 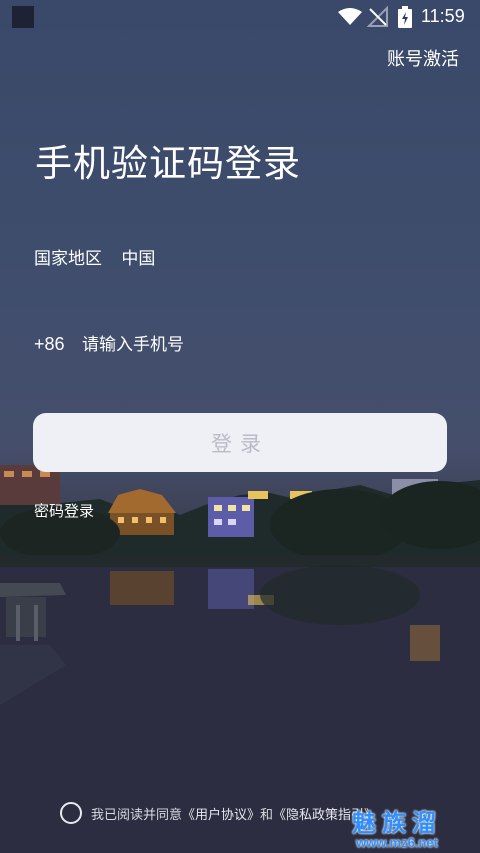 I want to click on status-time: 11:59, so click(x=443, y=16).